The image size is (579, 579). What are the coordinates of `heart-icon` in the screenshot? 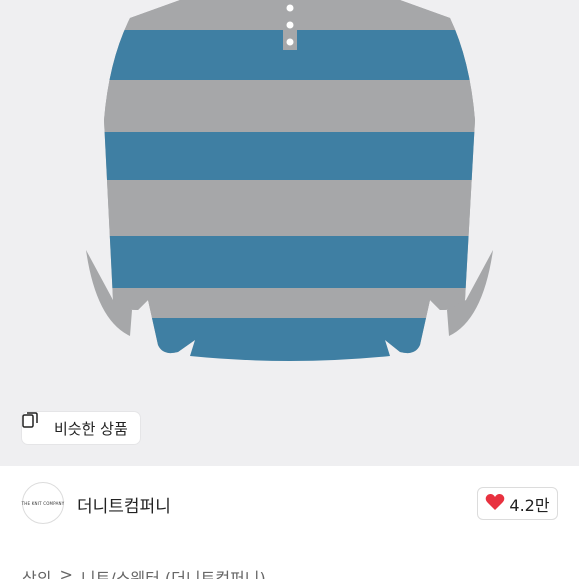 It's located at (495, 504).